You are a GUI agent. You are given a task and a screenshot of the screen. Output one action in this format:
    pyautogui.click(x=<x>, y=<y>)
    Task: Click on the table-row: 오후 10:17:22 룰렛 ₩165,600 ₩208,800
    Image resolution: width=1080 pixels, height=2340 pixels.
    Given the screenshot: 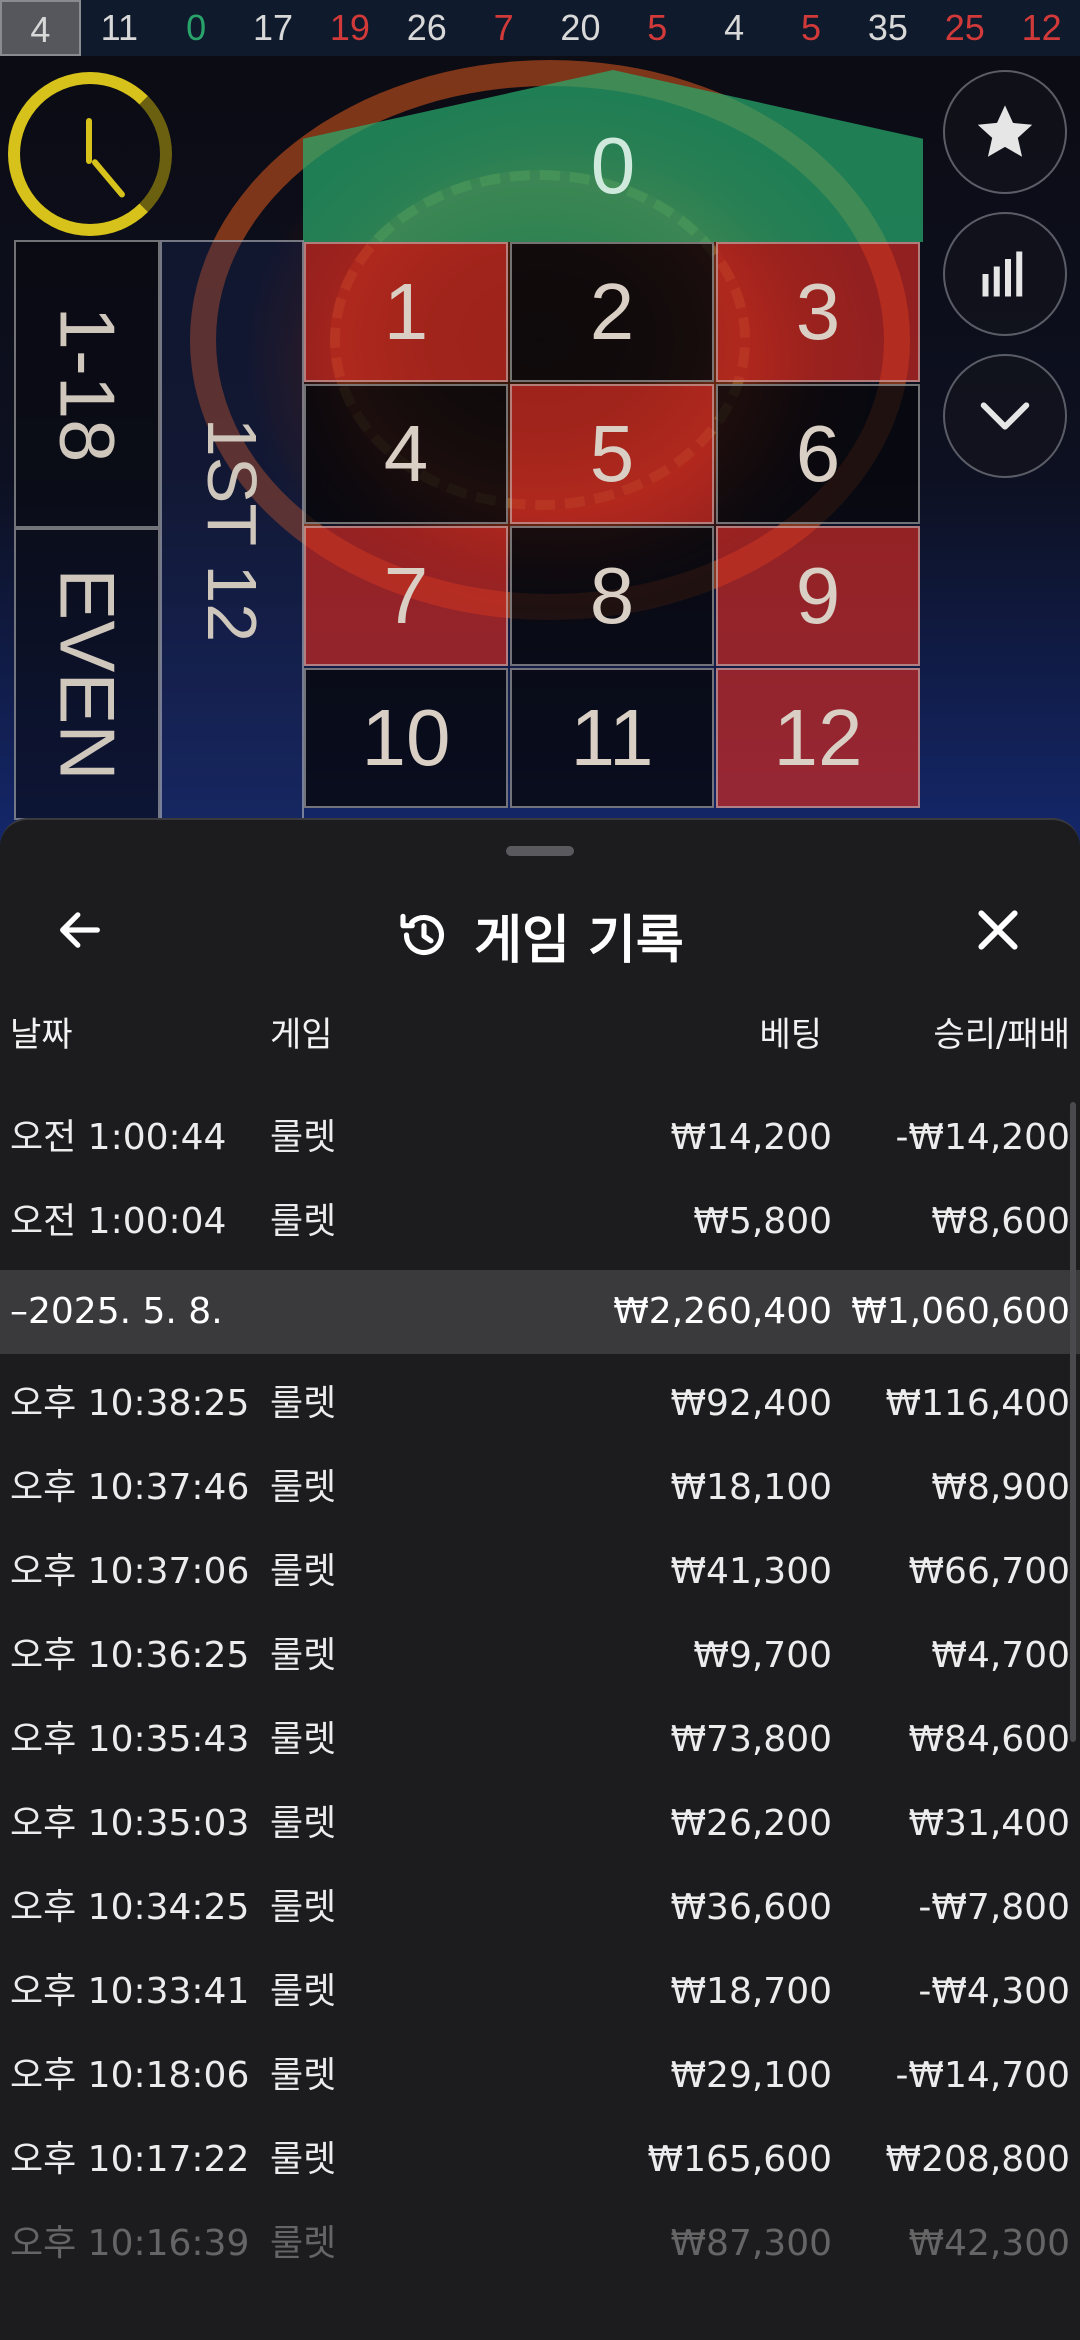 What is the action you would take?
    pyautogui.click(x=540, y=2160)
    